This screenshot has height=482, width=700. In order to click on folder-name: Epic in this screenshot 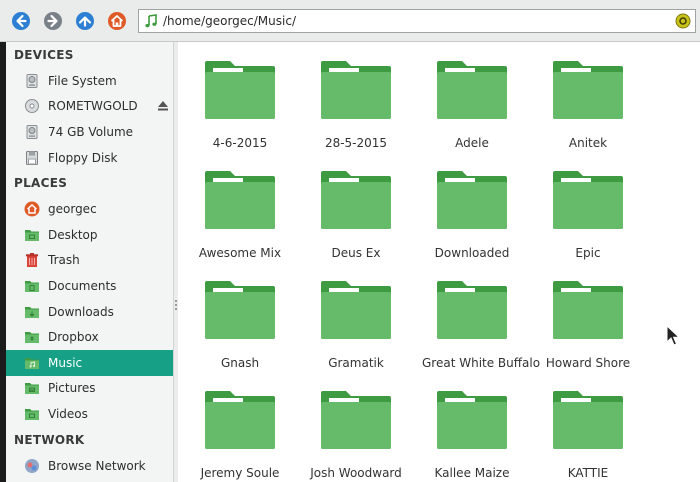, I will do `click(588, 253)`.